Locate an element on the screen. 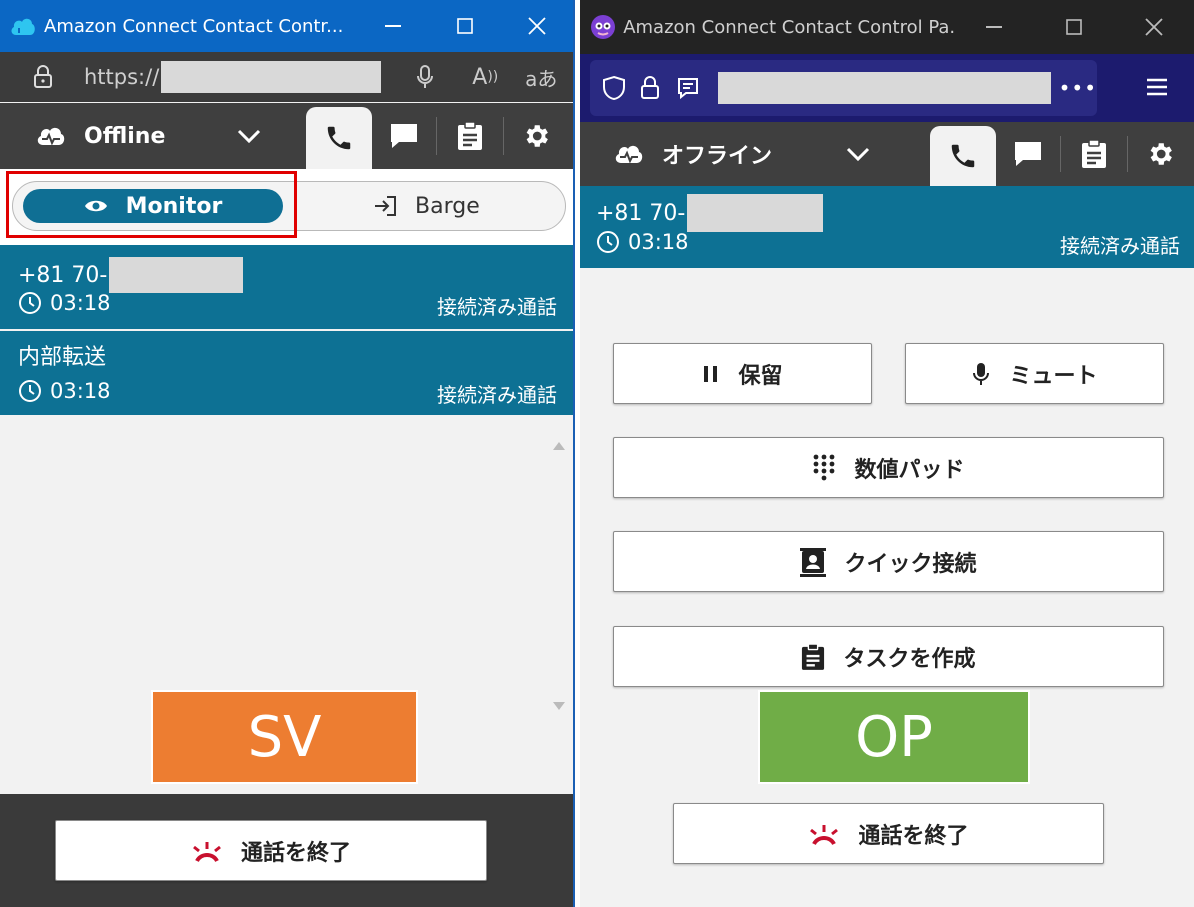 This screenshot has width=1194, height=907. role-label-op: OP is located at coordinates (894, 737).